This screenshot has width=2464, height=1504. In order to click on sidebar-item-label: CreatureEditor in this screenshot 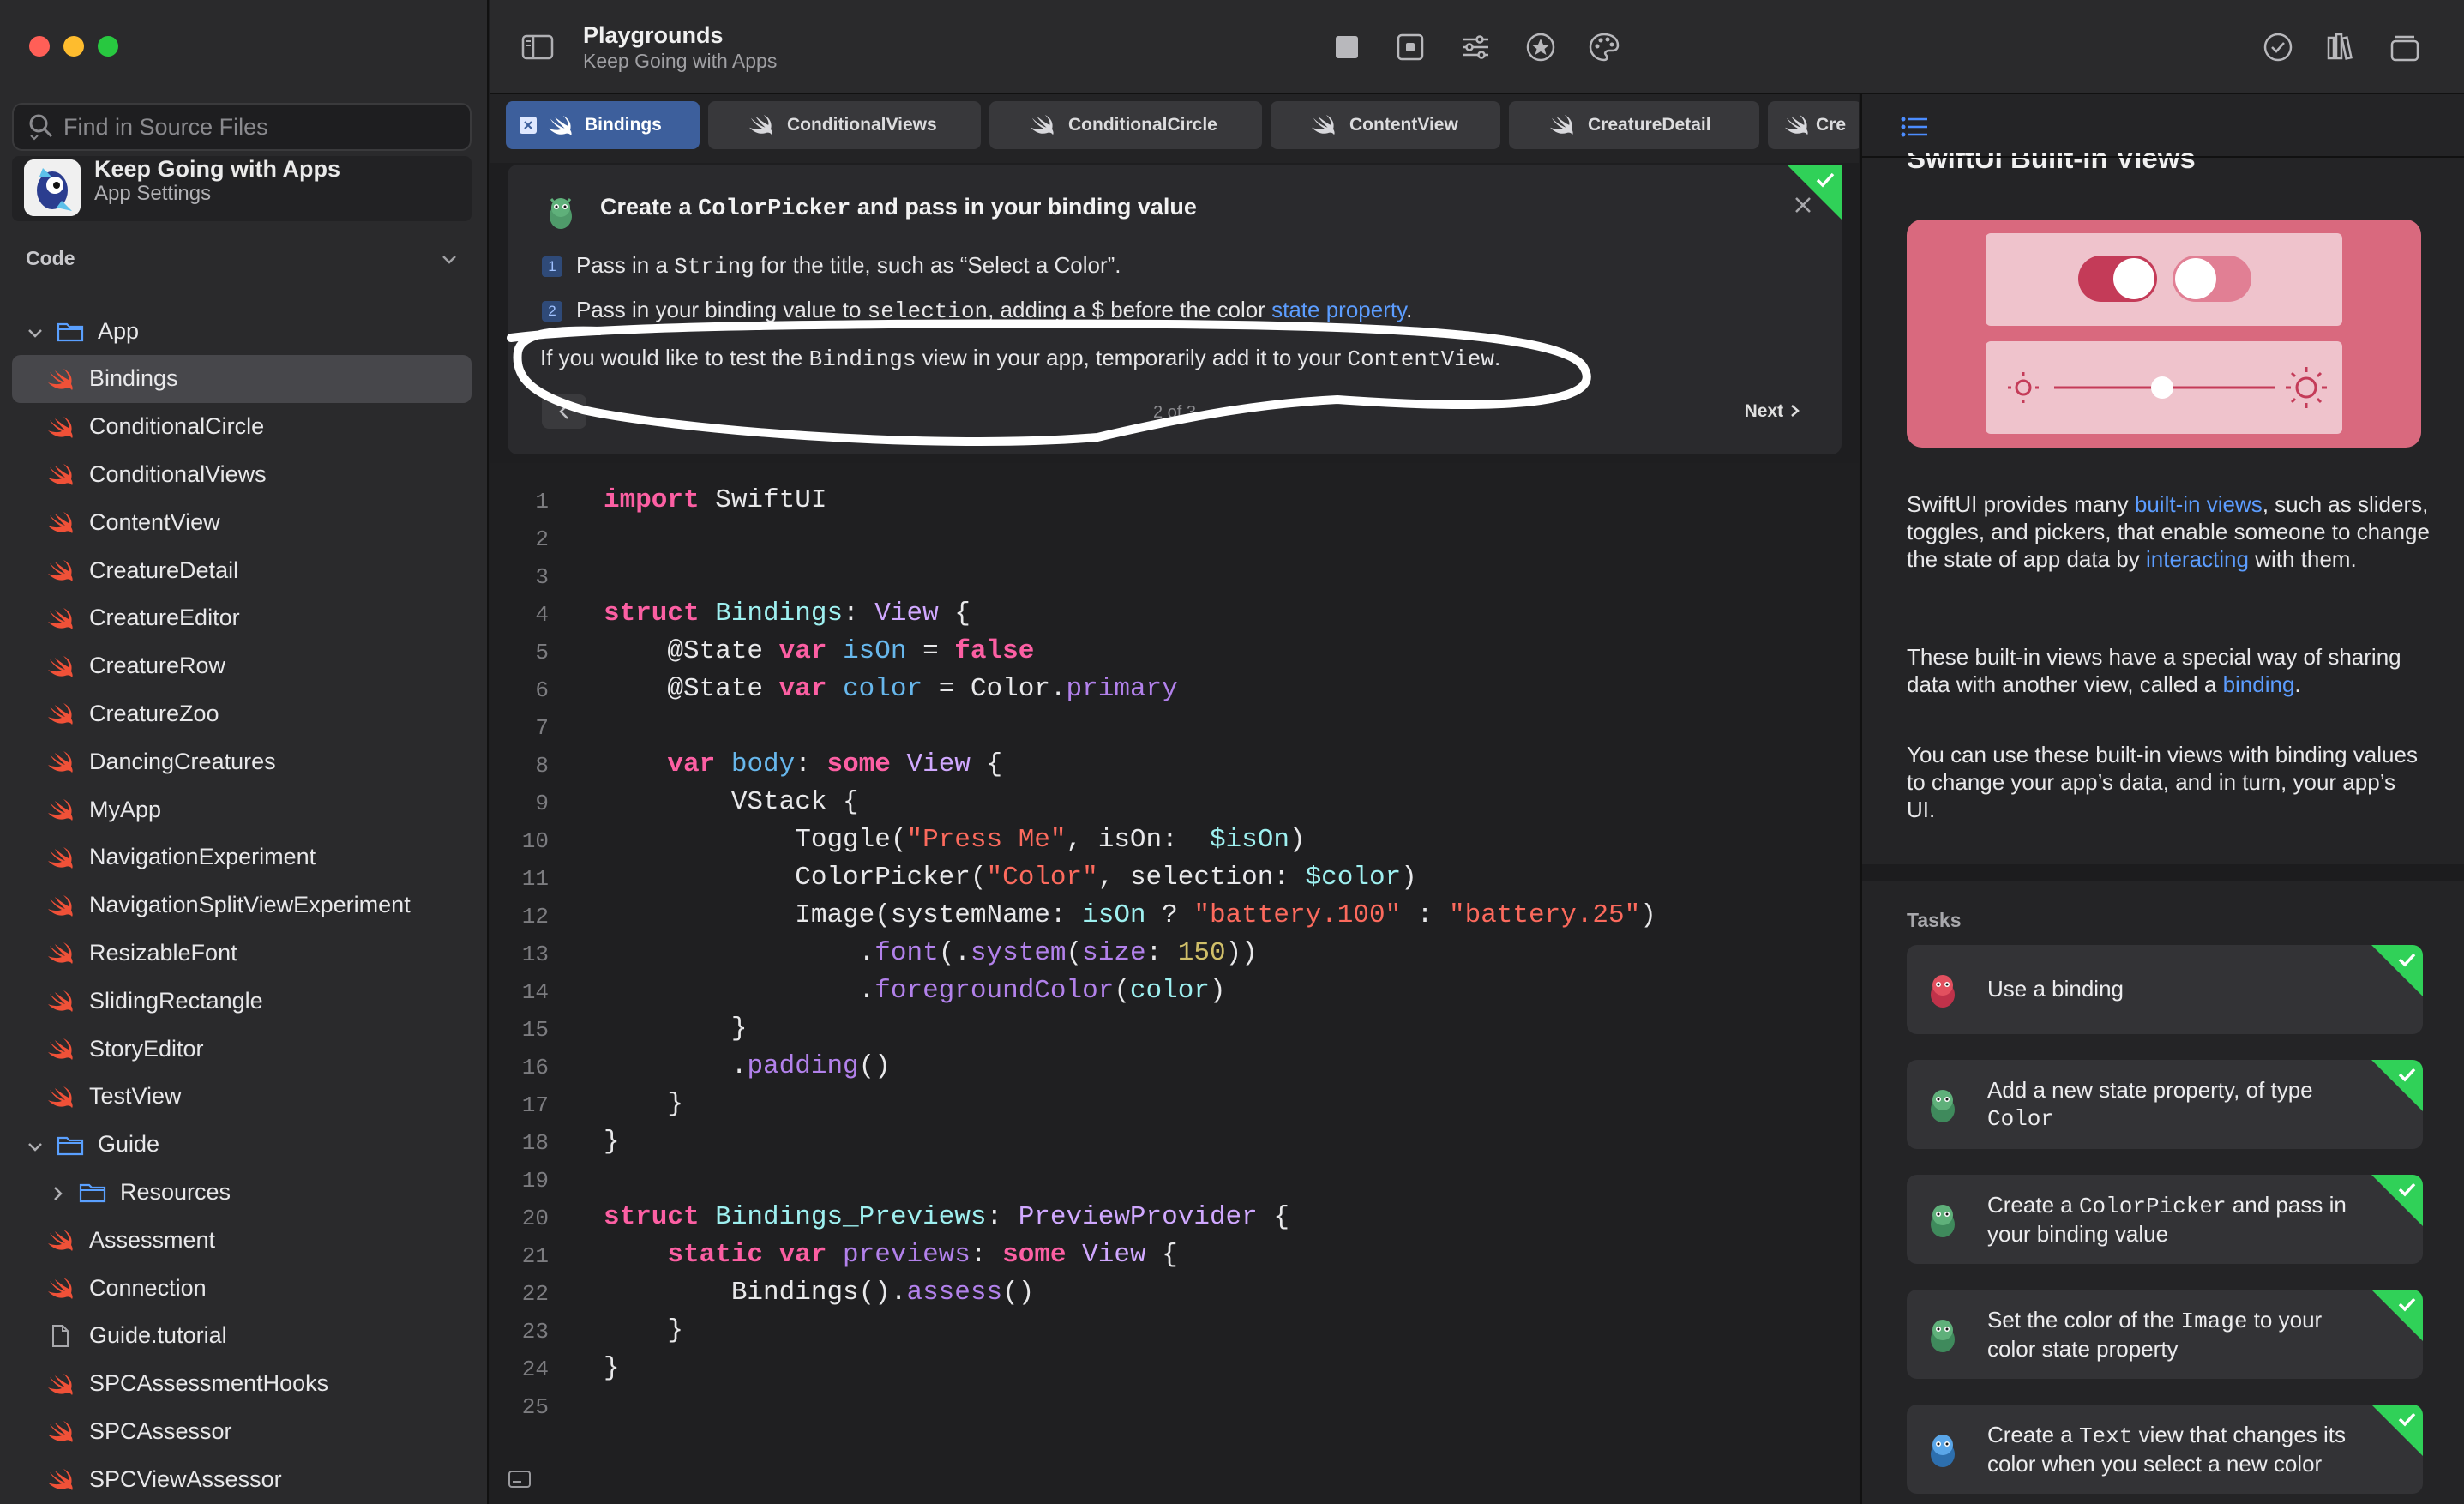, I will do `click(164, 618)`.